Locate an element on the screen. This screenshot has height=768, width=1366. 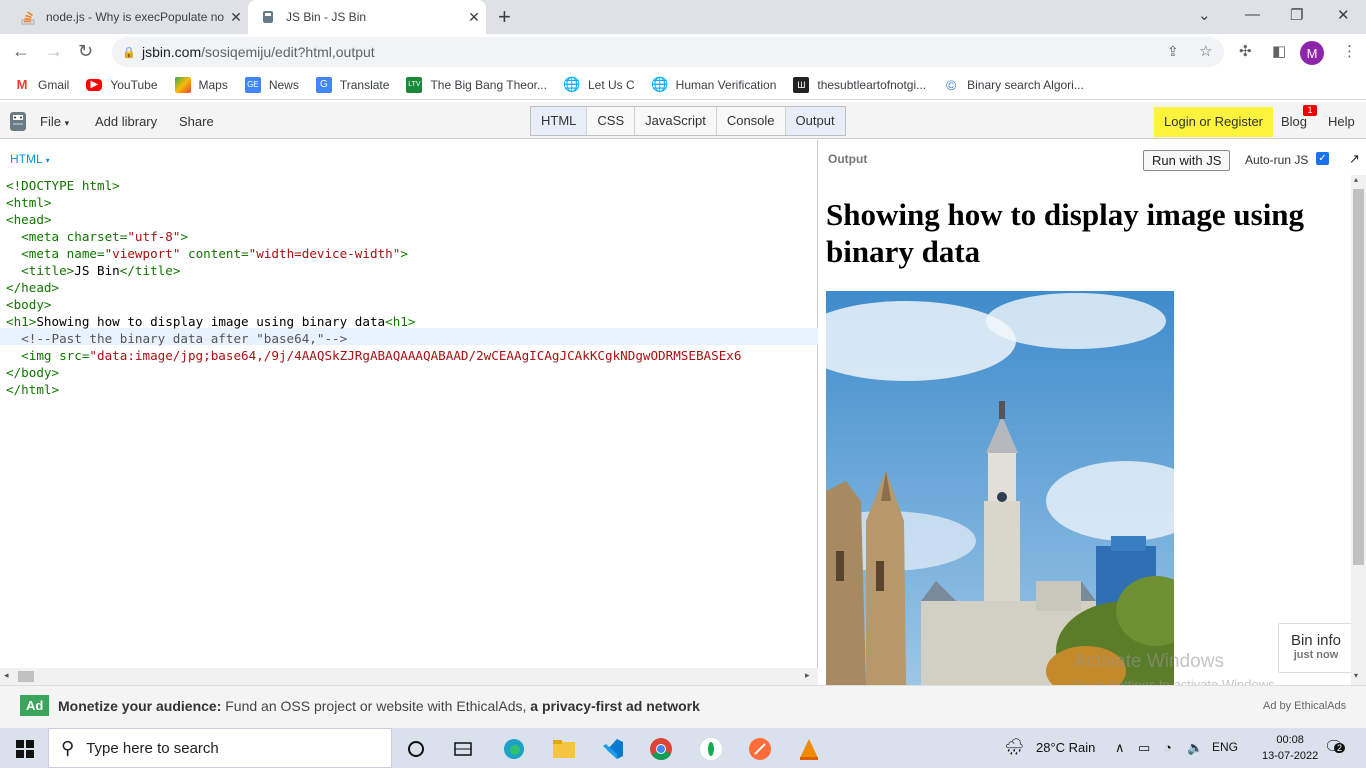
minimize-button: — is located at coordinates (1252, 14).